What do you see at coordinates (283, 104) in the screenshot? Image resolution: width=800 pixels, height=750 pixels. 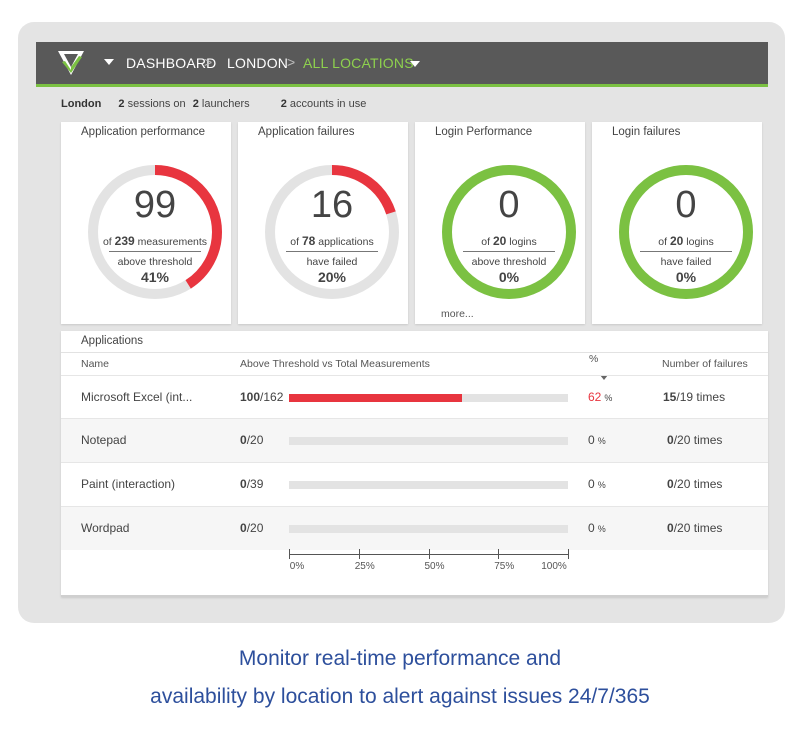 I see `summary-accounts-count: 2` at bounding box center [283, 104].